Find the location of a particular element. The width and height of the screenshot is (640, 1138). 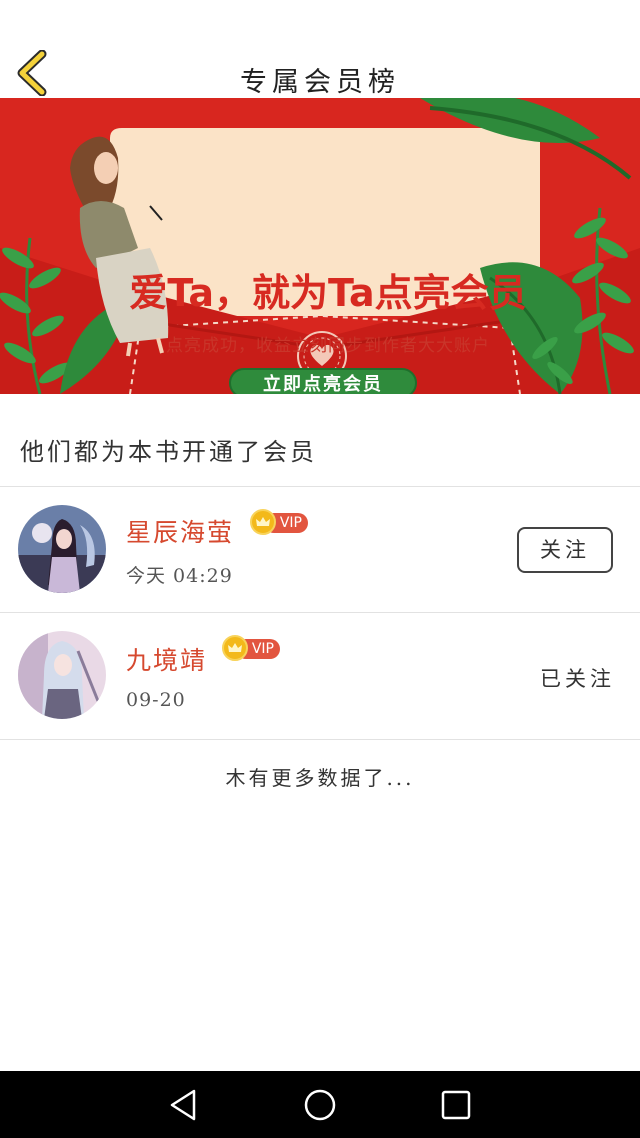

home-circle-icon is located at coordinates (320, 1105).